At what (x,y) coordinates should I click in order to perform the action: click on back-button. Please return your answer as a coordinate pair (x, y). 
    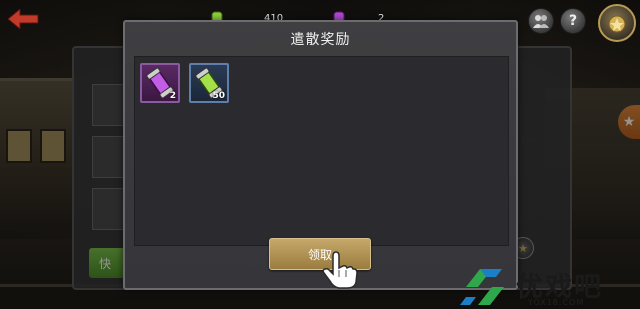
    Looking at the image, I should click on (24, 19).